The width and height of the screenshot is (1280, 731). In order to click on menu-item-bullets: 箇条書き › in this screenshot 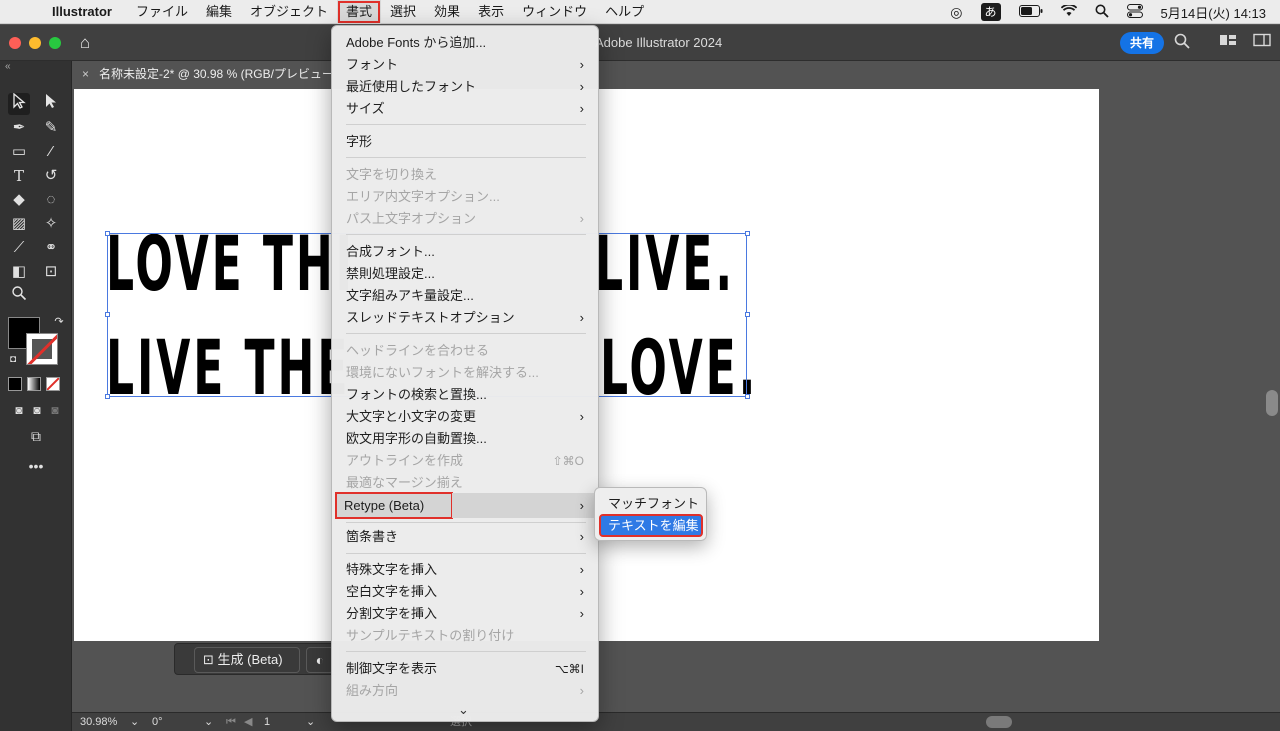, I will do `click(466, 537)`.